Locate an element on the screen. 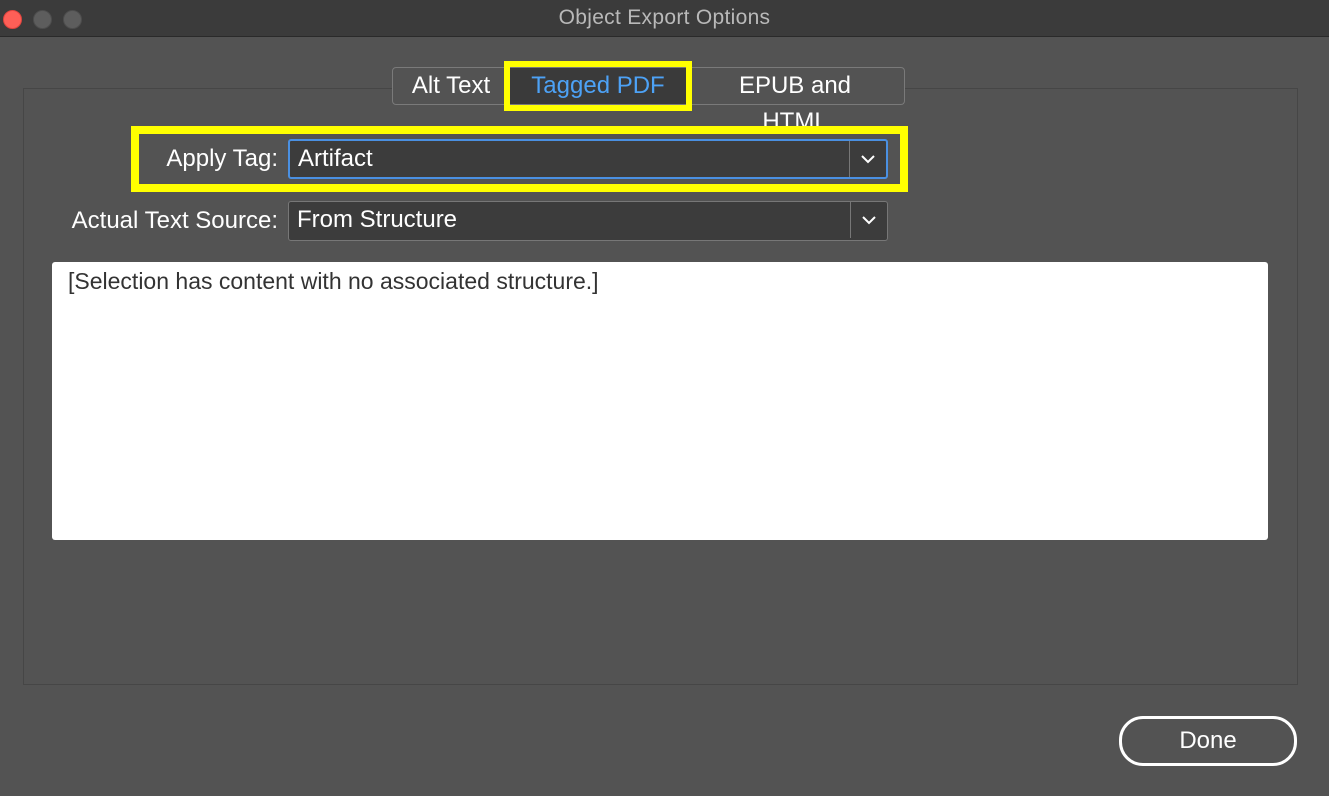 The width and height of the screenshot is (1329, 796). tab-alt-text: Alt Text is located at coordinates (451, 86).